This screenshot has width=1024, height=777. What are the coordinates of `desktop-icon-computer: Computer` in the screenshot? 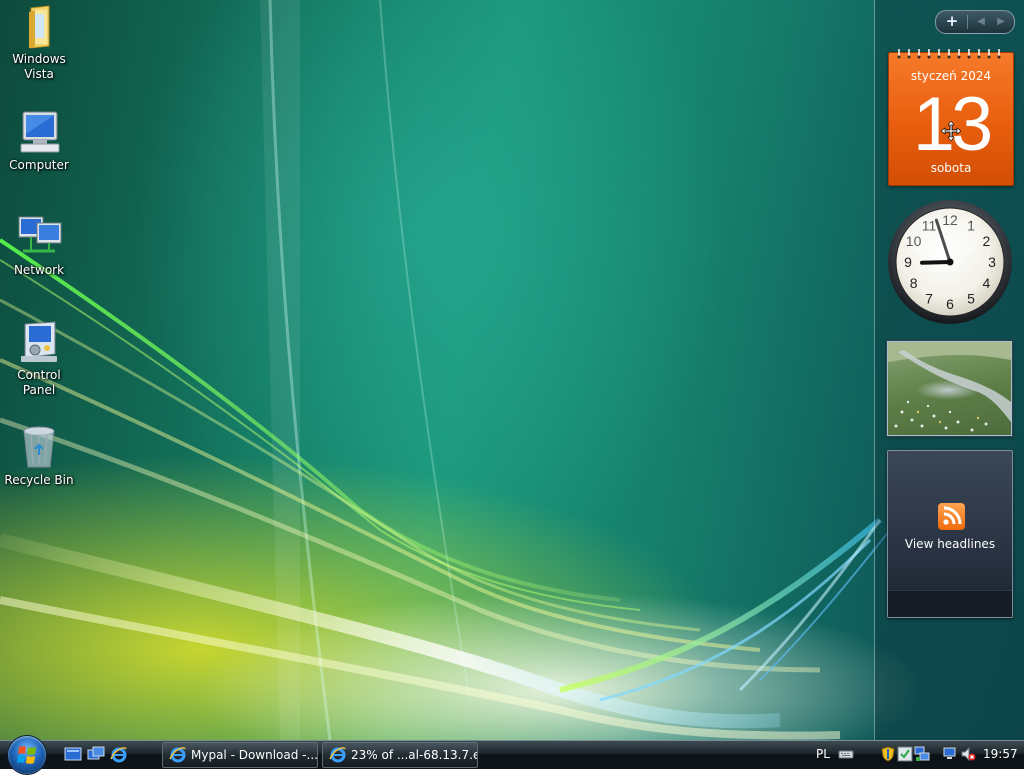 It's located at (39, 140).